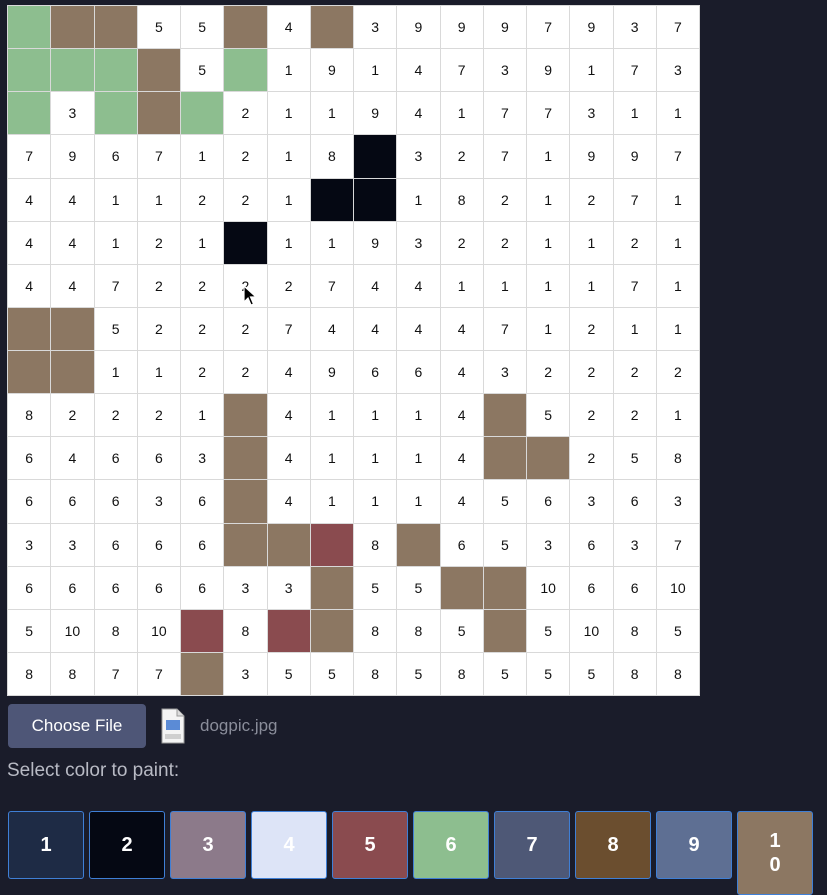 This screenshot has height=895, width=827. Describe the element at coordinates (532, 845) in the screenshot. I see `color-swatch-7: 7` at that location.